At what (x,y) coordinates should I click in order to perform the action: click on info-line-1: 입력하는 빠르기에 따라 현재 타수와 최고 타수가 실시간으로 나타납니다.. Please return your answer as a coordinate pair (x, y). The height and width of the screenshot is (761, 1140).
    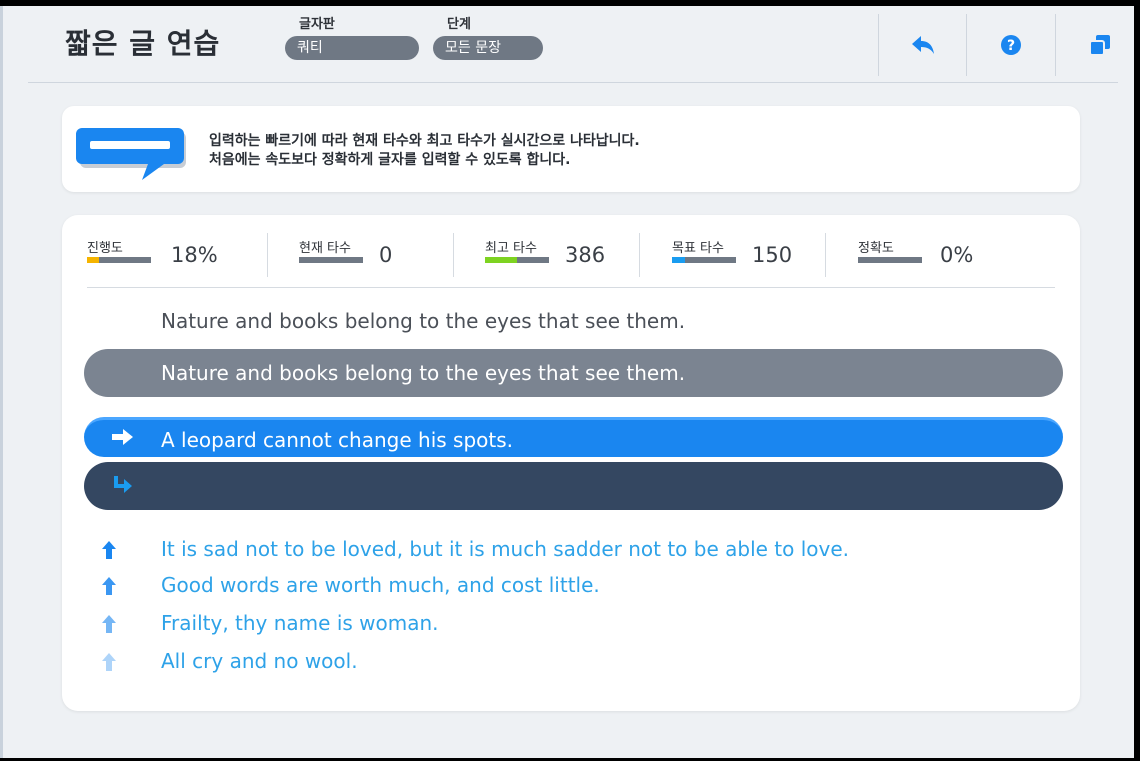
    Looking at the image, I should click on (424, 141).